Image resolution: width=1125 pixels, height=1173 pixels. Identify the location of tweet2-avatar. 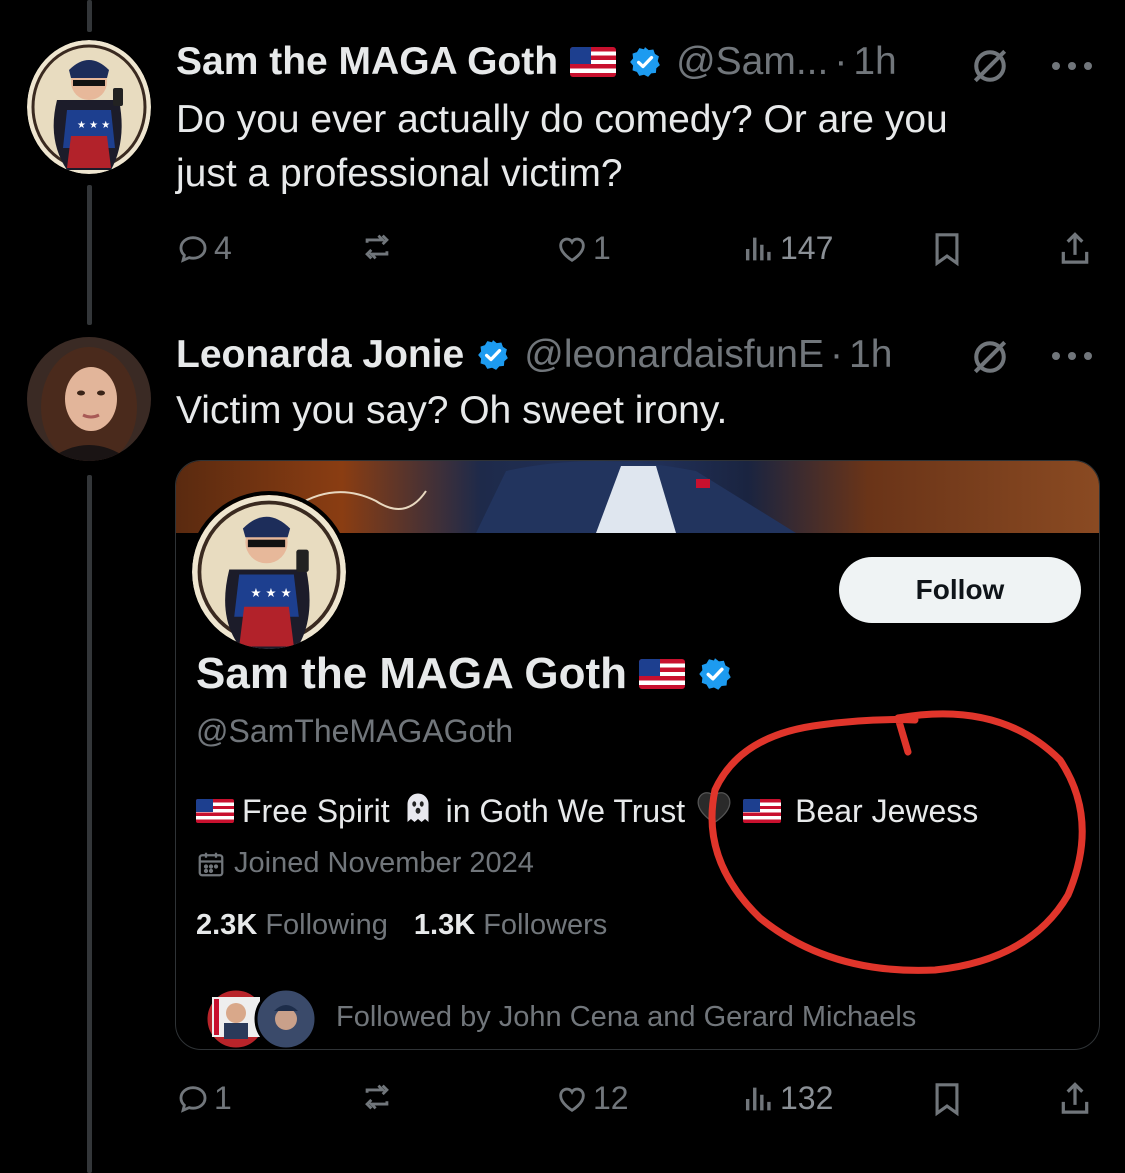
(89, 399).